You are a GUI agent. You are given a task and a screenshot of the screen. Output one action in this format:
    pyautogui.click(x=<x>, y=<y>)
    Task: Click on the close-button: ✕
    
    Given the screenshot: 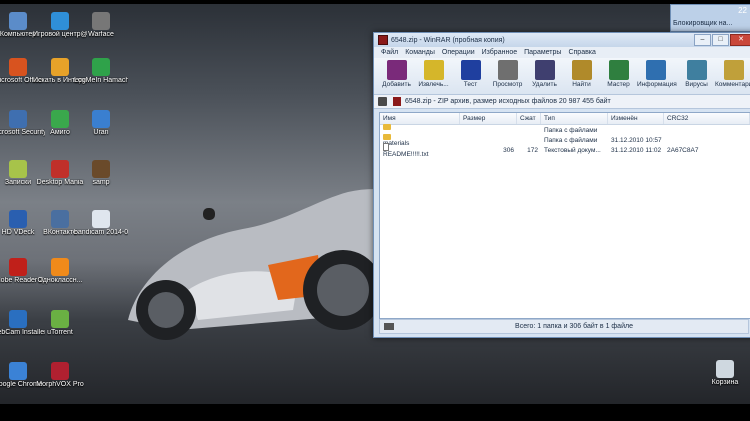 What is the action you would take?
    pyautogui.click(x=740, y=40)
    